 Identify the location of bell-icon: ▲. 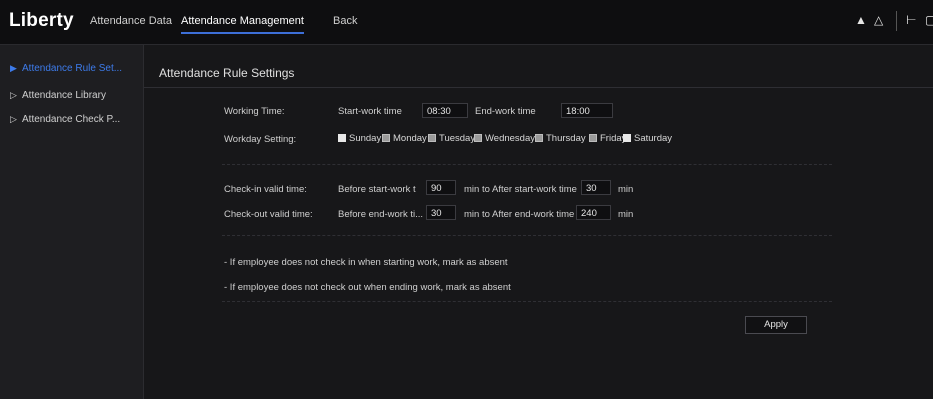
(861, 20).